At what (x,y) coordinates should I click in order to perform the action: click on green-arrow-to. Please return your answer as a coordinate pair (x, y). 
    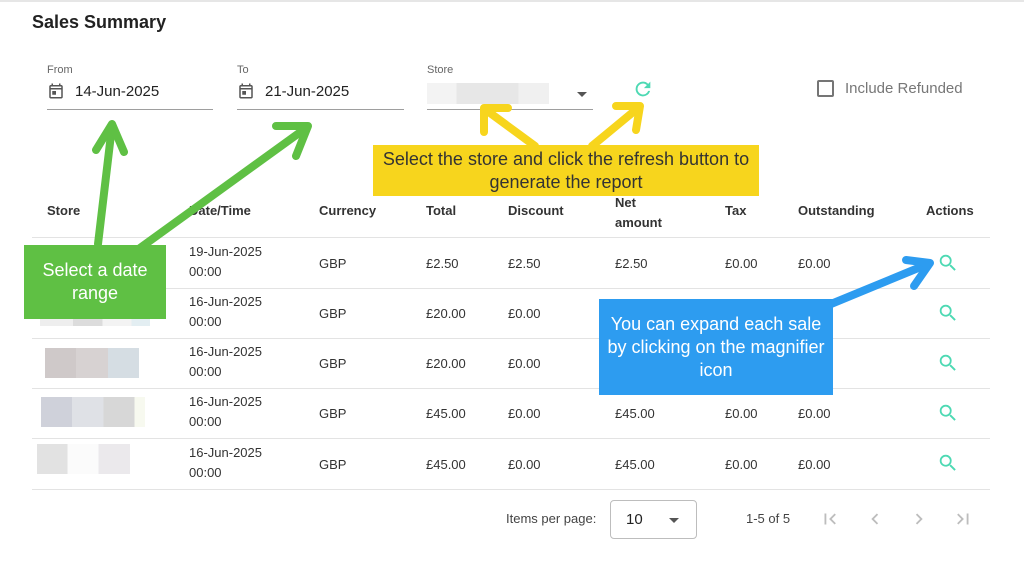
    Looking at the image, I should click on (223, 188).